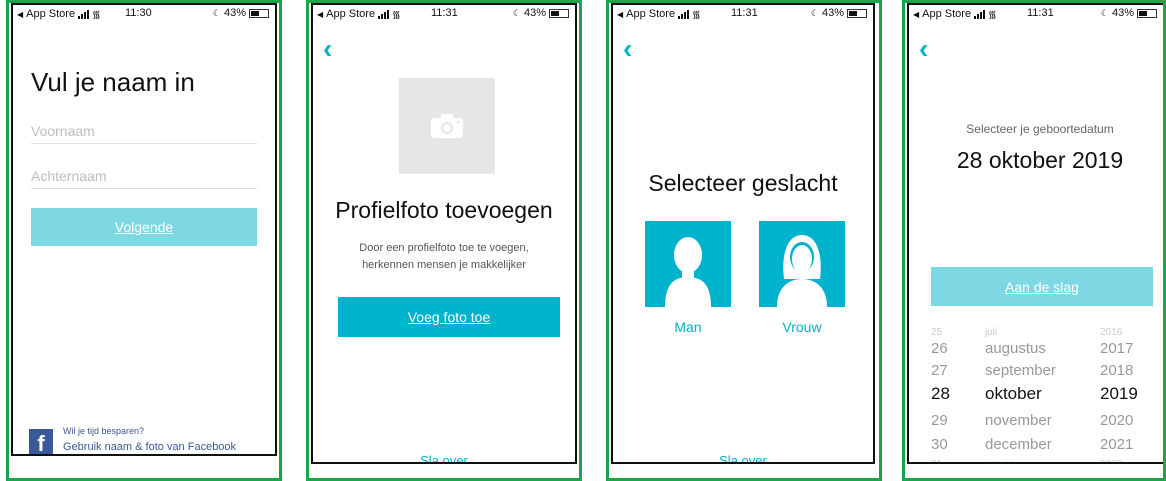  I want to click on facebook-icon: f, so click(41, 441).